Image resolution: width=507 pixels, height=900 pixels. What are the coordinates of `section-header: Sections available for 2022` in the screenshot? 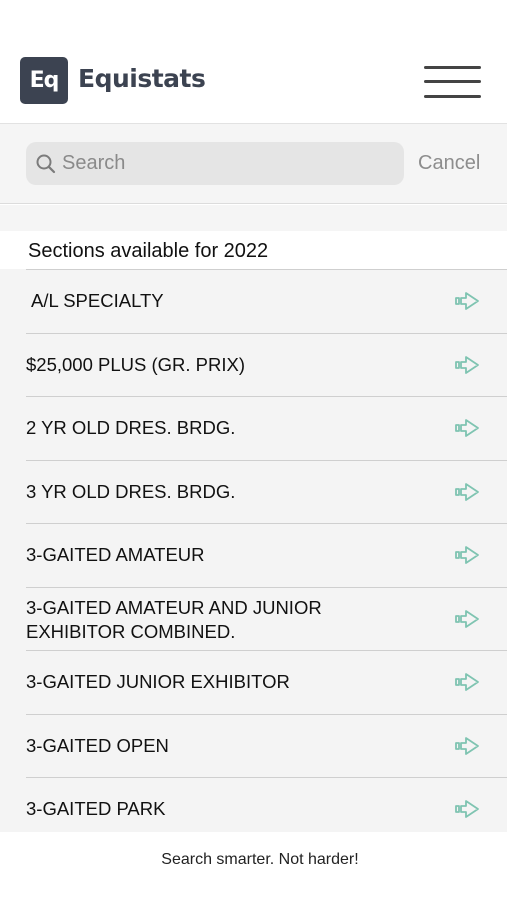 It's located at (253, 250).